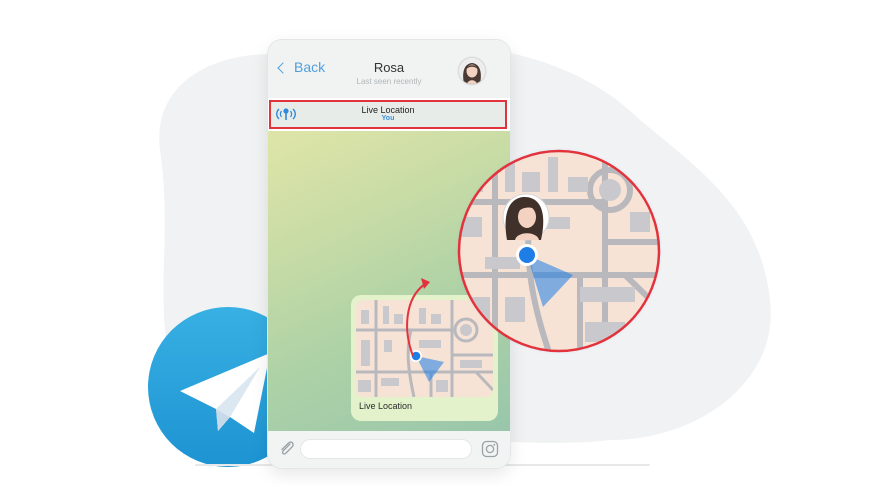 This screenshot has height=485, width=875. Describe the element at coordinates (527, 255) in the screenshot. I see `location-pin-icon` at that location.